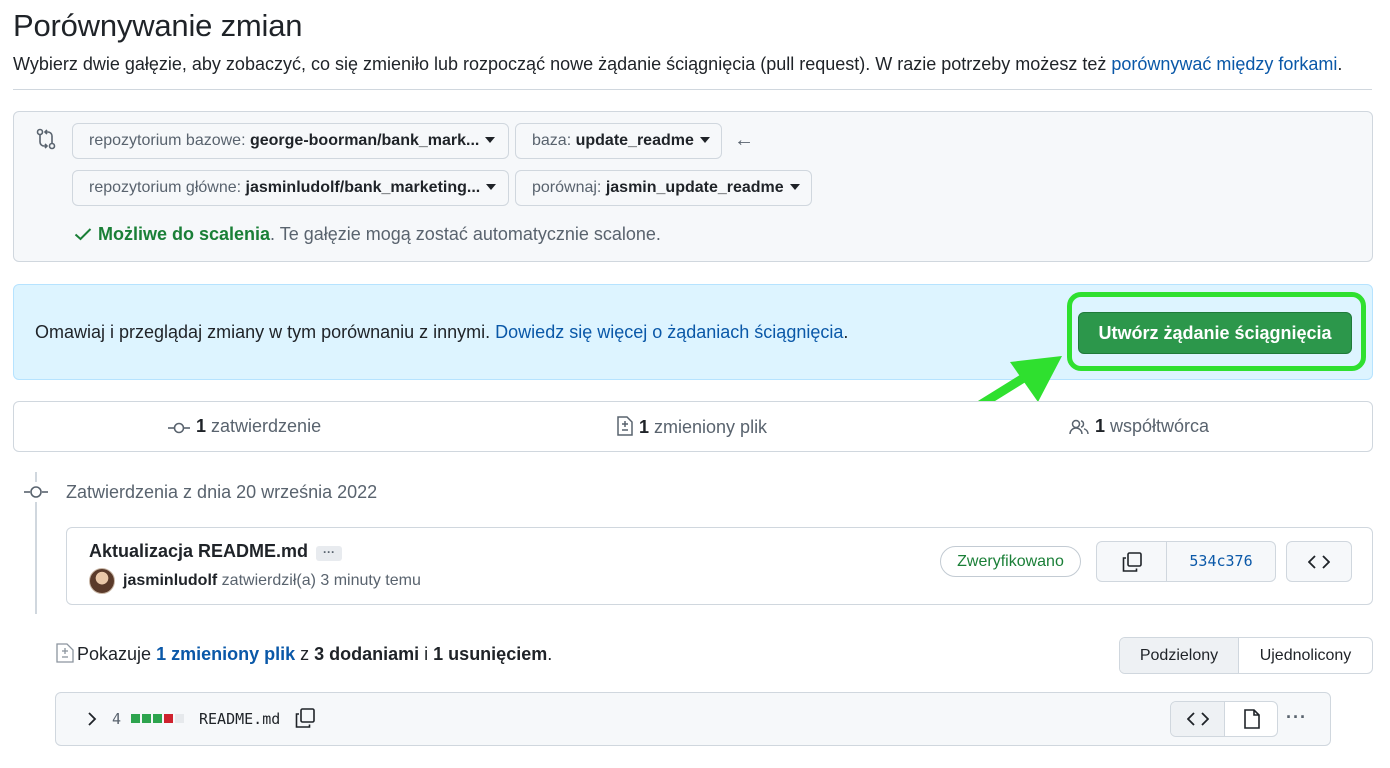 This screenshot has width=1390, height=768. Describe the element at coordinates (46, 139) in the screenshot. I see `compare-icon` at that location.